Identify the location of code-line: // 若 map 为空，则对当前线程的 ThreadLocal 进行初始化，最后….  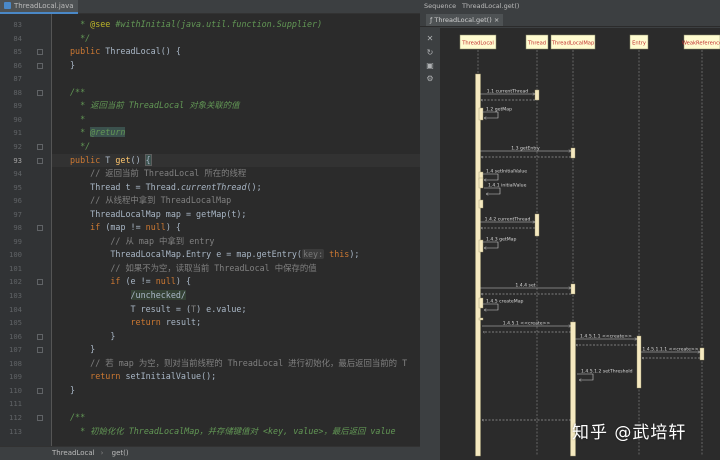
(236, 364).